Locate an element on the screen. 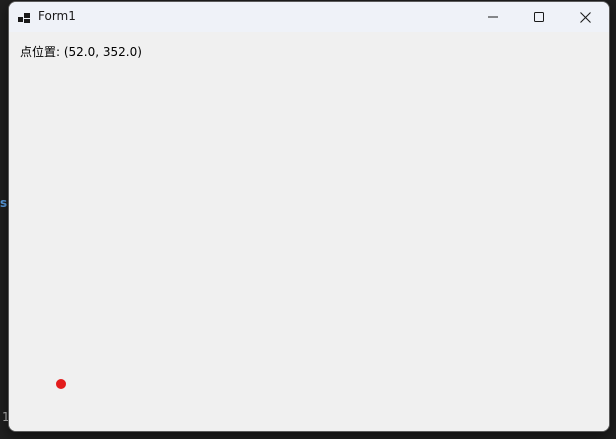  maximize-button is located at coordinates (539, 17).